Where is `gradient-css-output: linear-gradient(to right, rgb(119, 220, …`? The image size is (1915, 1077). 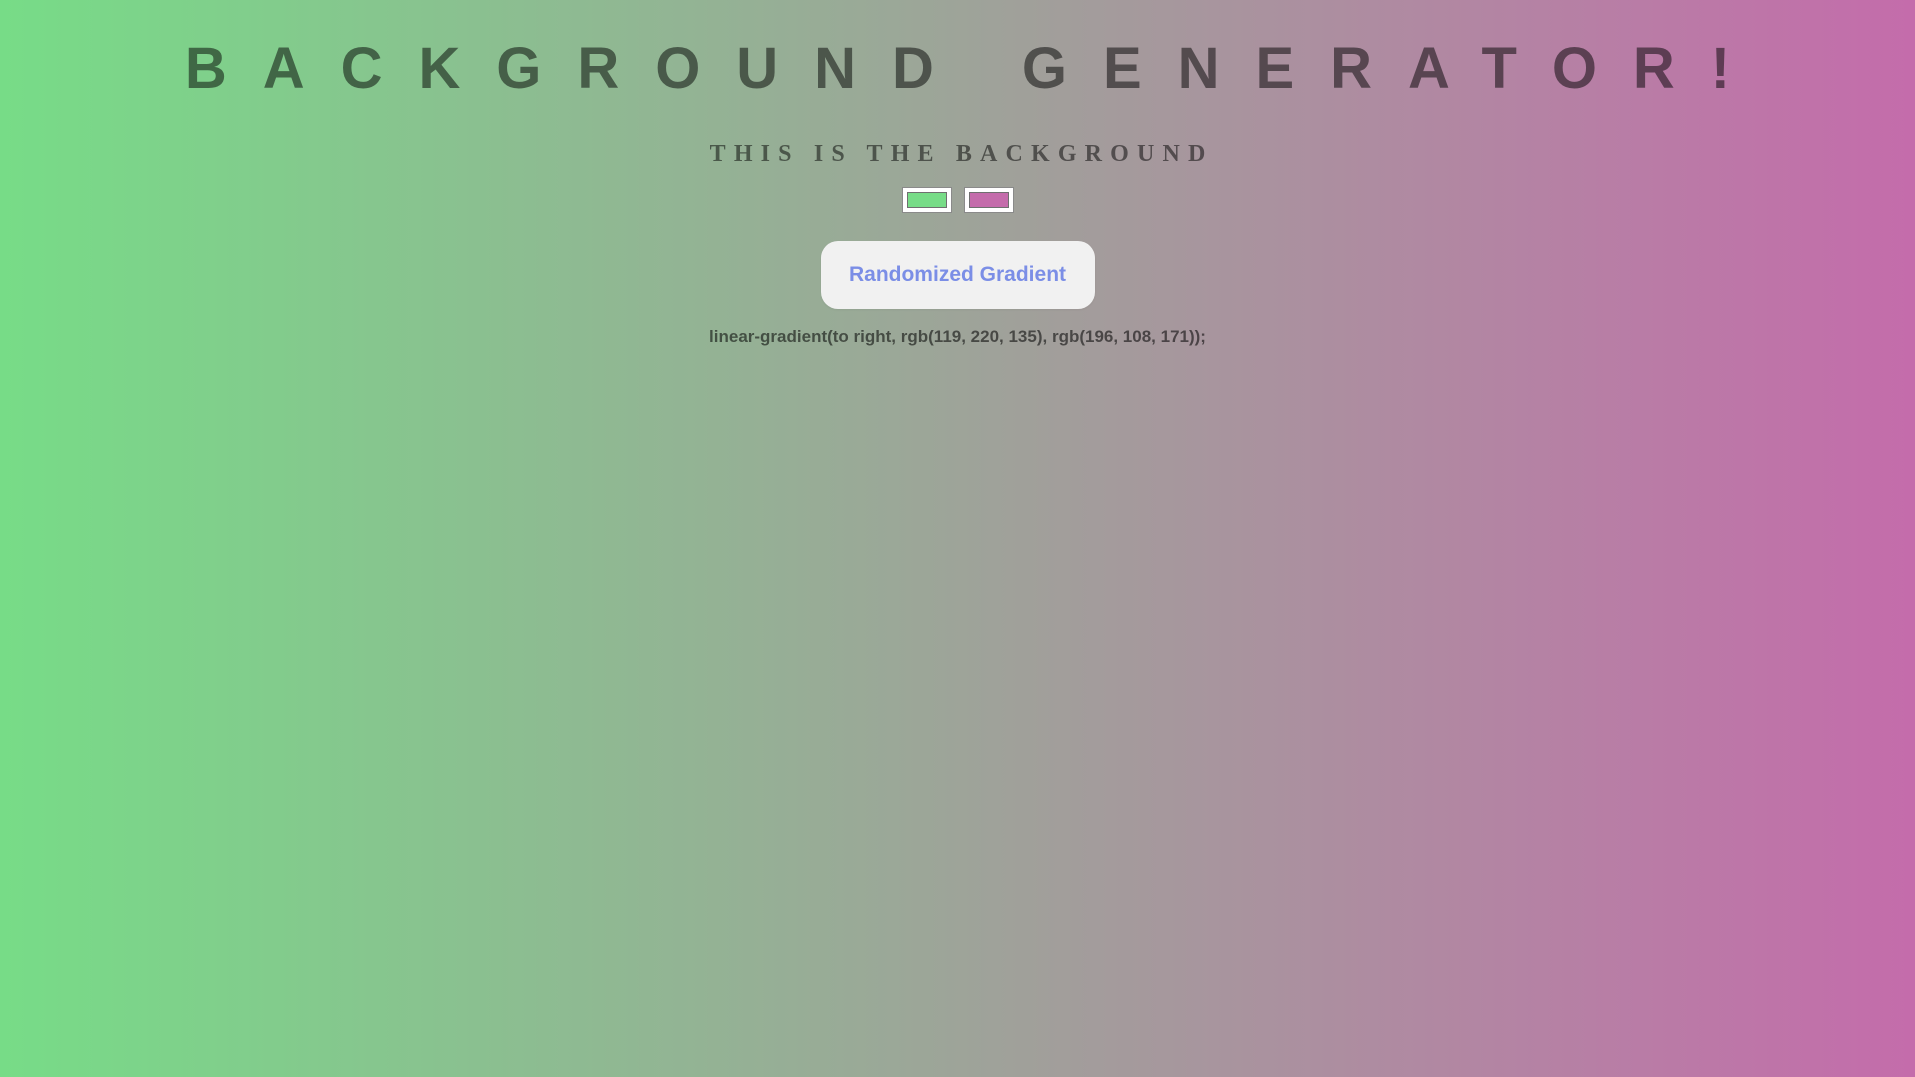
gradient-css-output: linear-gradient(to right, rgb(119, 220, … is located at coordinates (957, 336).